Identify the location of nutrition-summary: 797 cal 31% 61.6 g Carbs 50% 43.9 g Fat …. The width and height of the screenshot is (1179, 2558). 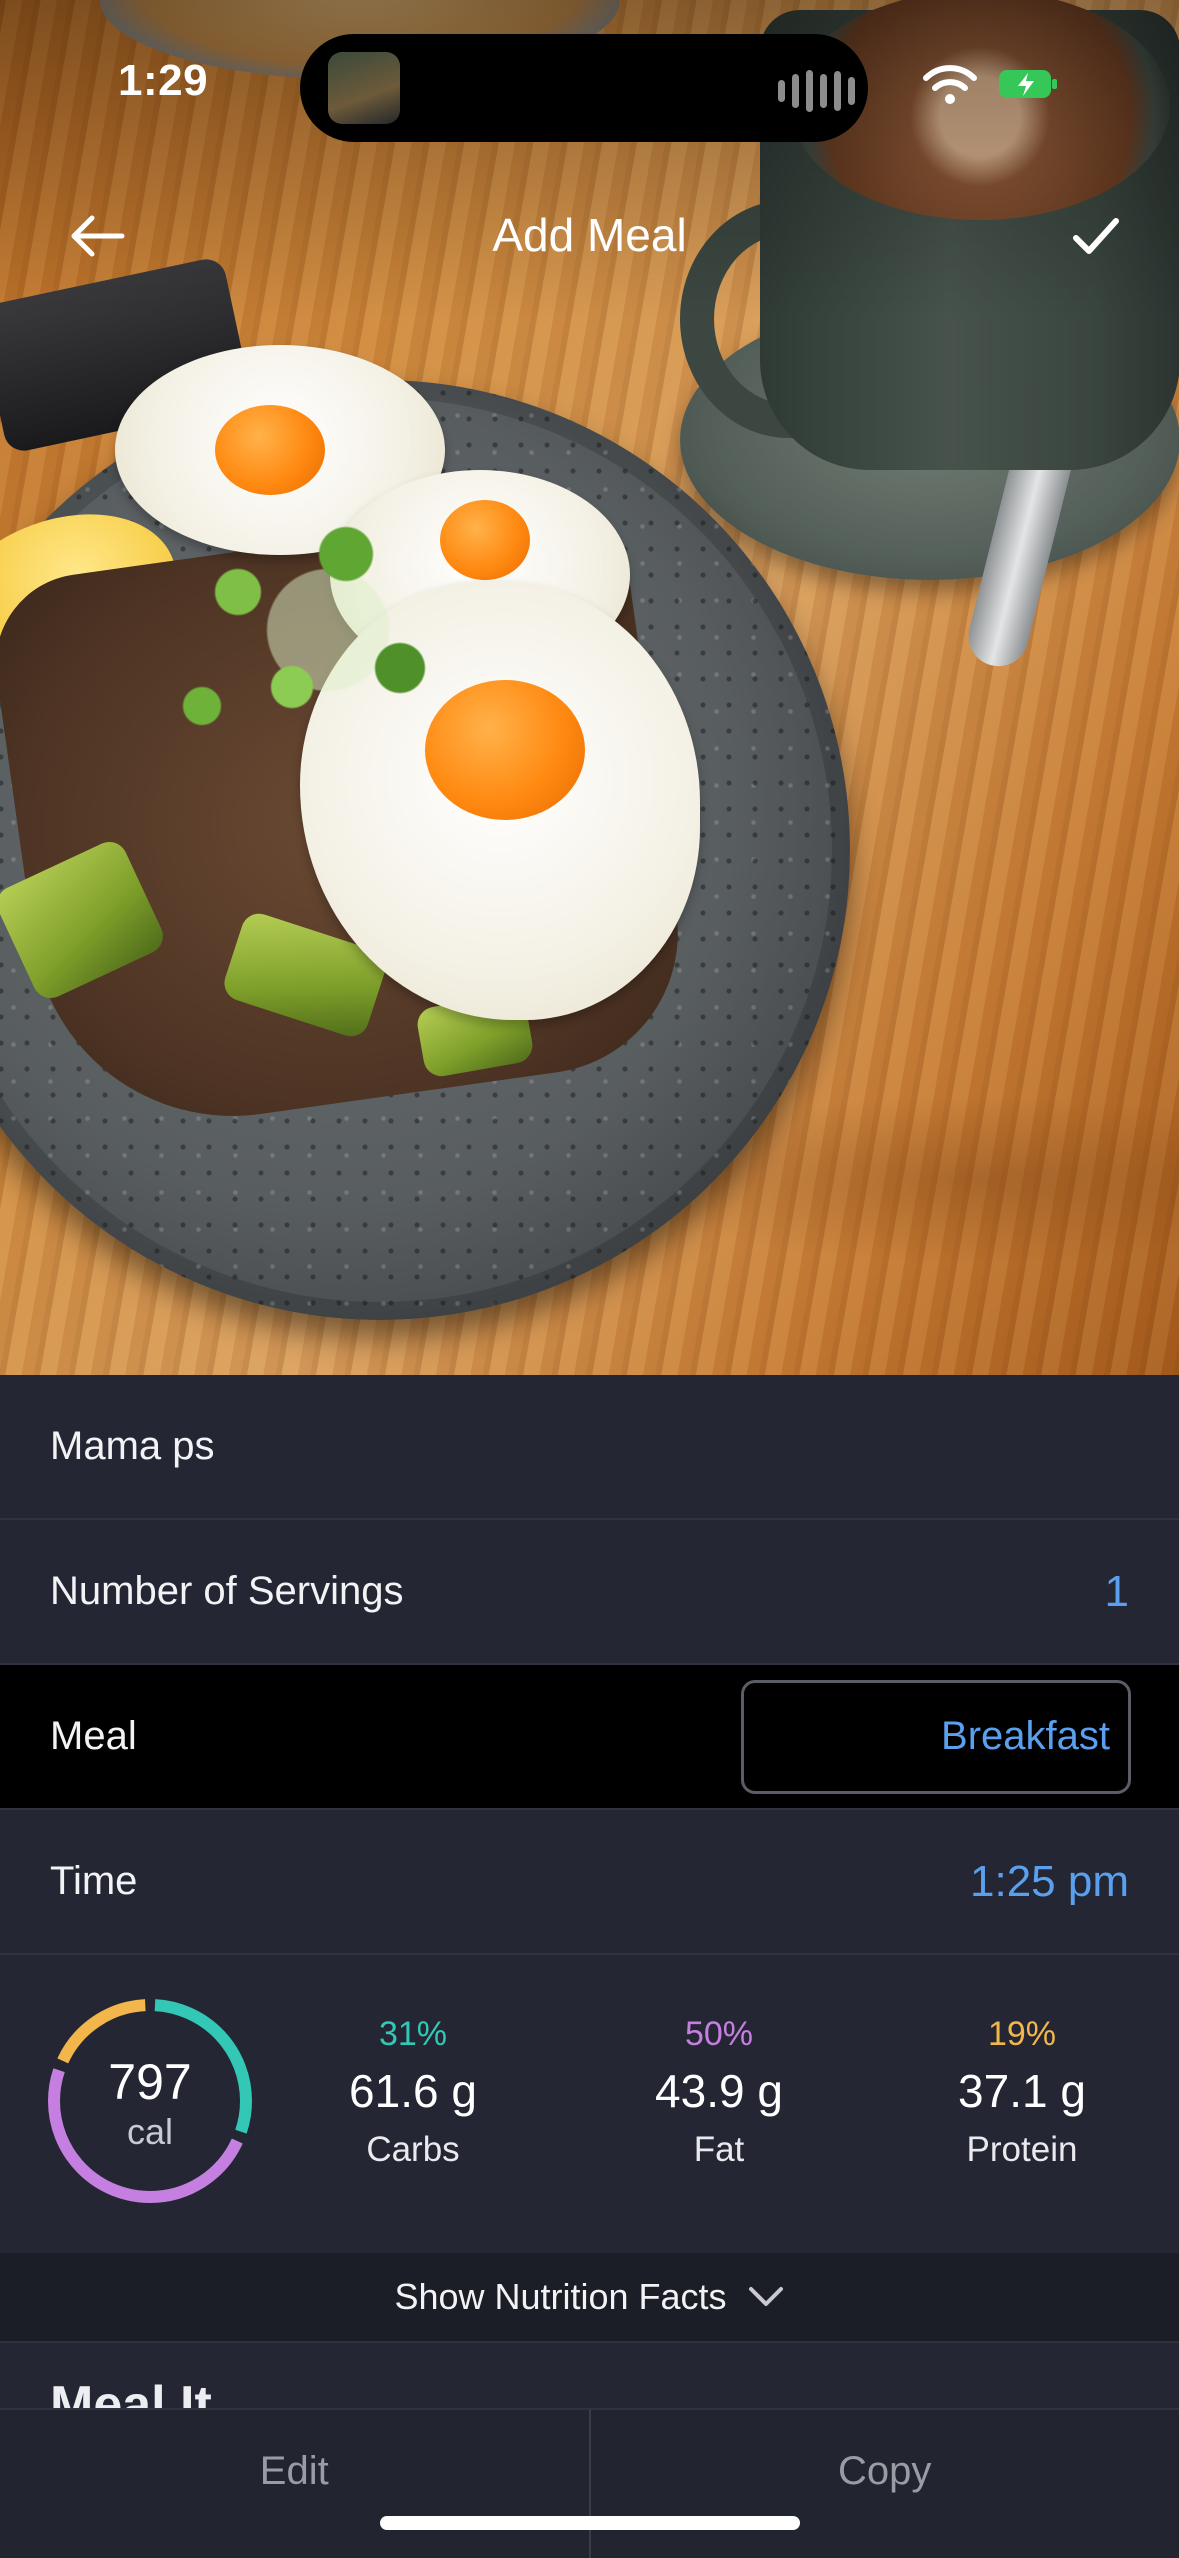
(589, 2105).